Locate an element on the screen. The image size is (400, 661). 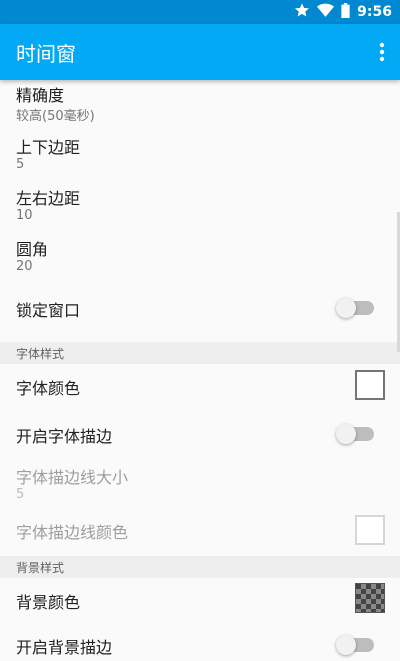
pref-summary: 10 is located at coordinates (24, 215).